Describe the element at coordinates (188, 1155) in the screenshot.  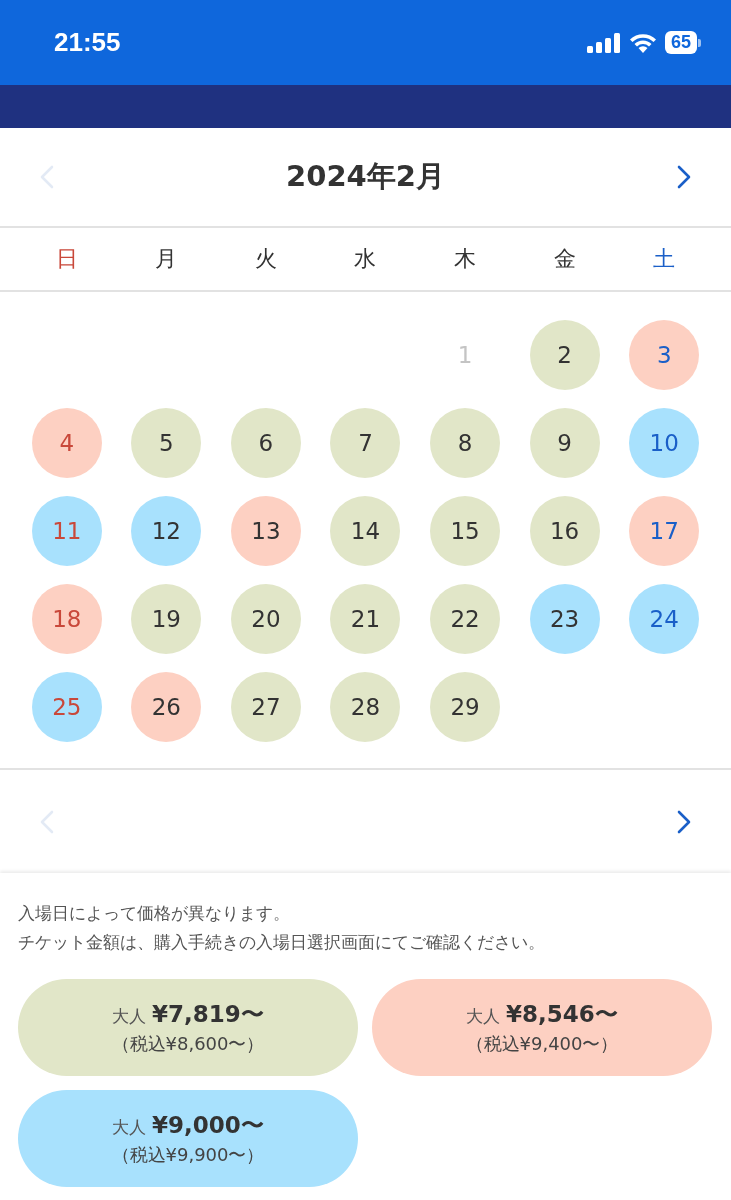
I see `tax-included-price: （税込¥9,900〜）` at that location.